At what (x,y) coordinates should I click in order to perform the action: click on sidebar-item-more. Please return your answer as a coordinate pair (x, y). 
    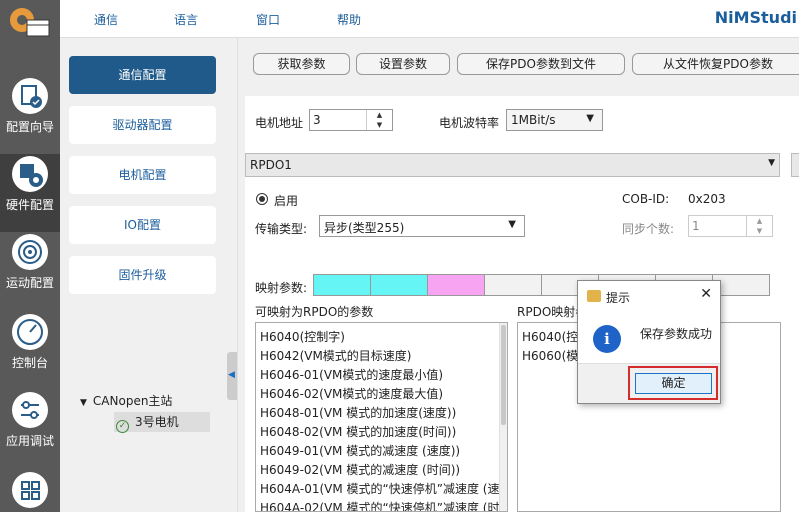
    Looking at the image, I should click on (30, 491).